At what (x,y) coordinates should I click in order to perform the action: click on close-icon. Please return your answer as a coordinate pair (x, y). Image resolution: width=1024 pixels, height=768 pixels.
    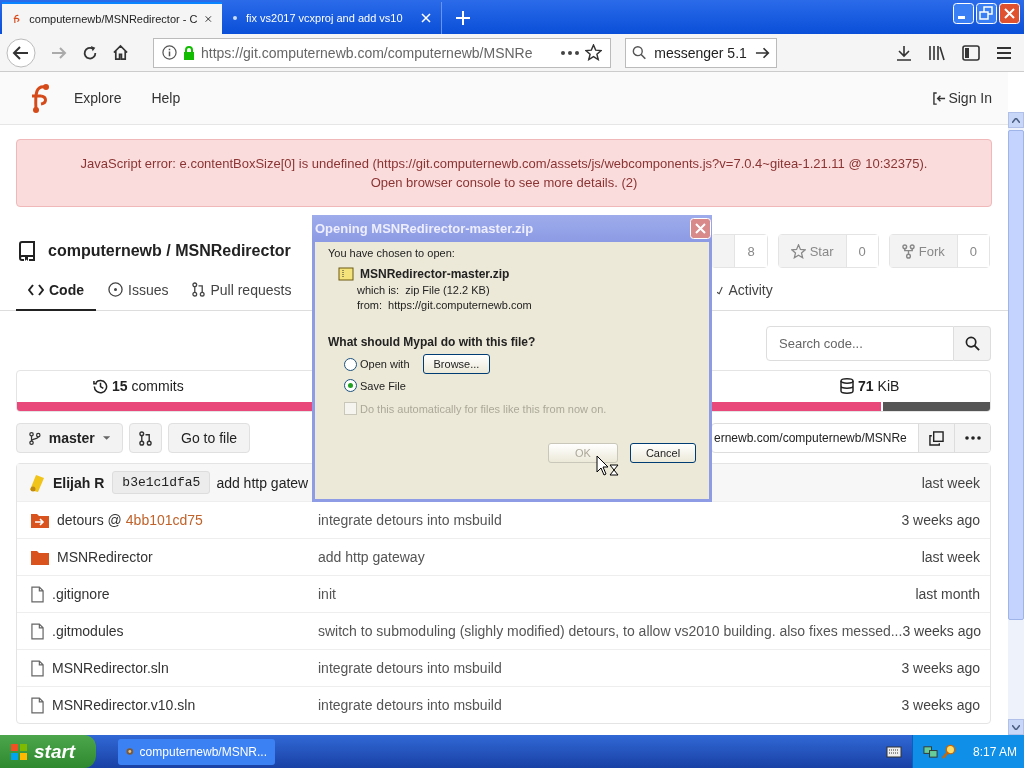
    Looking at the image, I should click on (208, 19).